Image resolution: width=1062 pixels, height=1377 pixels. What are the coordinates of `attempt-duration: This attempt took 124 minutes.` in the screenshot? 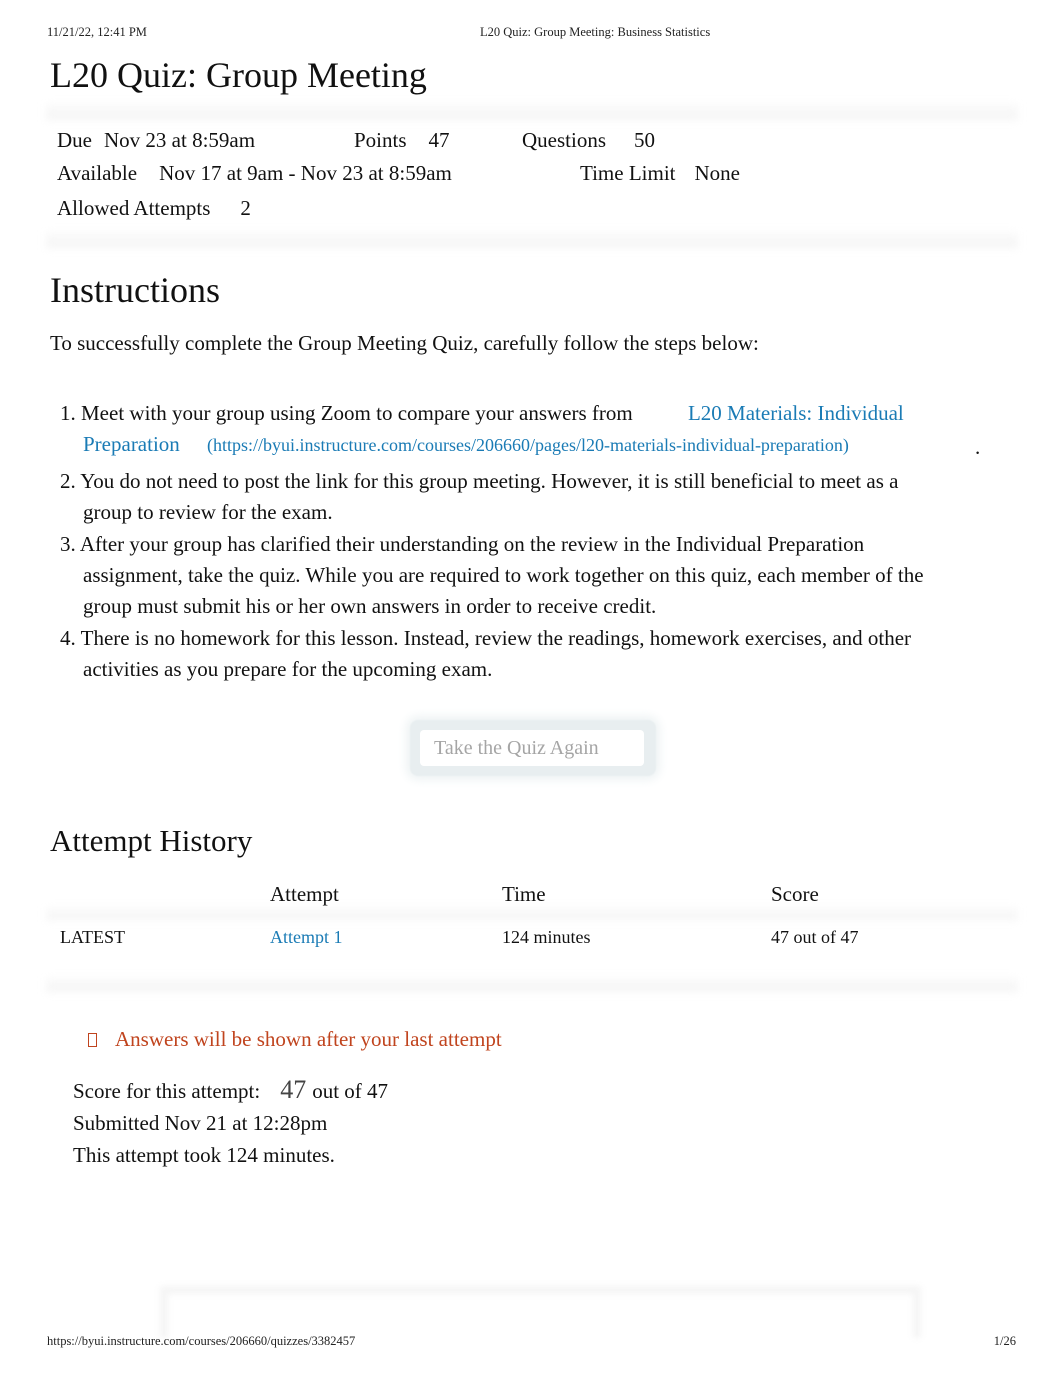 It's located at (204, 1155).